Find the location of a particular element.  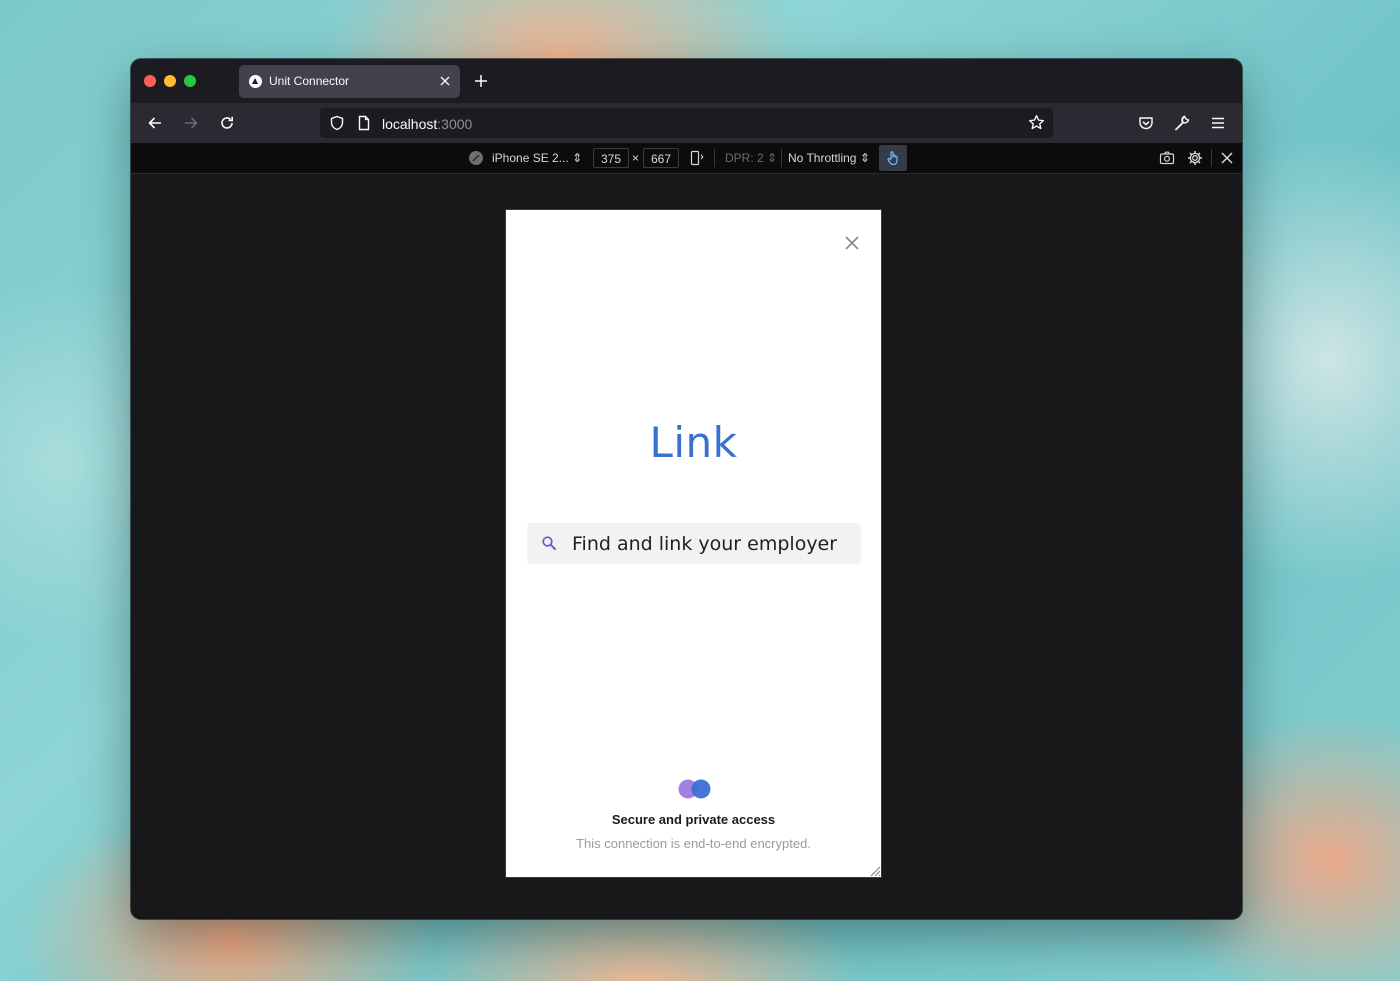

url-port: :3000 is located at coordinates (455, 124).